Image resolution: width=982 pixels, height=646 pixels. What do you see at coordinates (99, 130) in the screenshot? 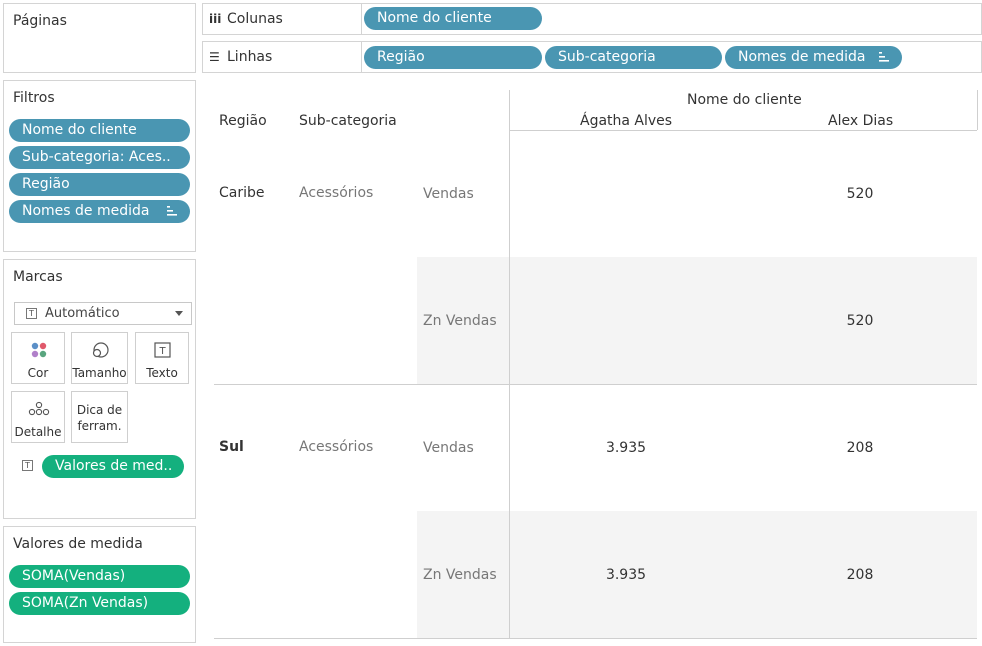
I see `filter-pill-customer-name: Nome do cliente` at bounding box center [99, 130].